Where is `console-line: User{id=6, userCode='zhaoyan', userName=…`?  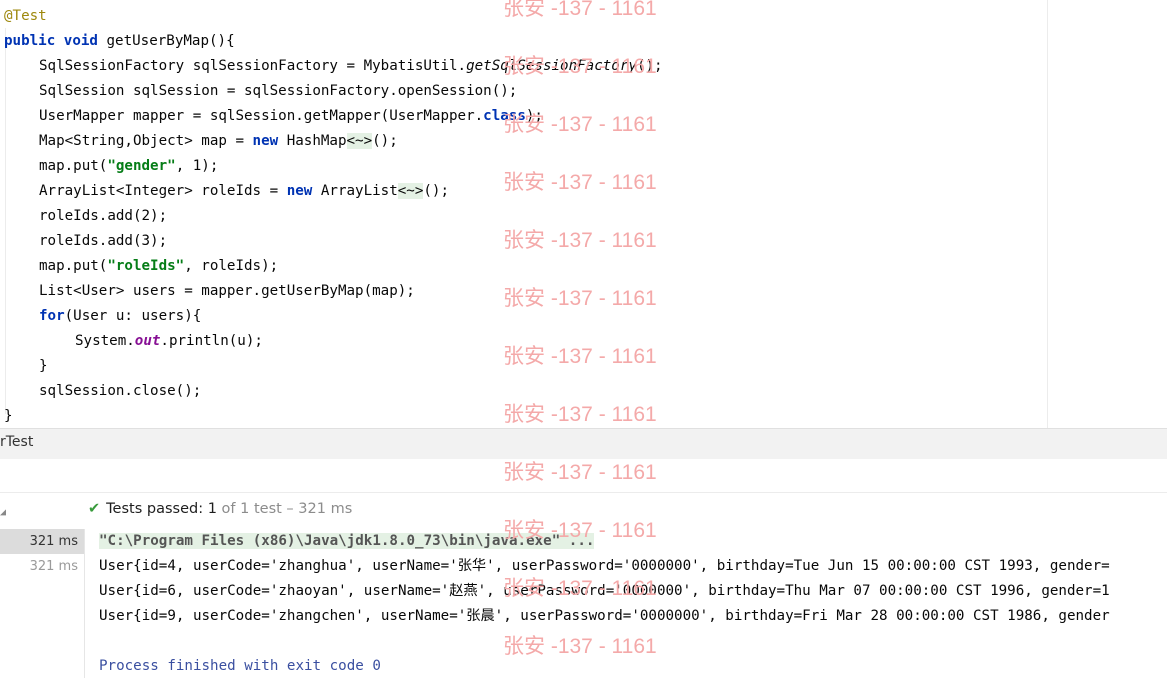
console-line: User{id=6, userCode='zhaoyan', userName=… is located at coordinates (604, 591).